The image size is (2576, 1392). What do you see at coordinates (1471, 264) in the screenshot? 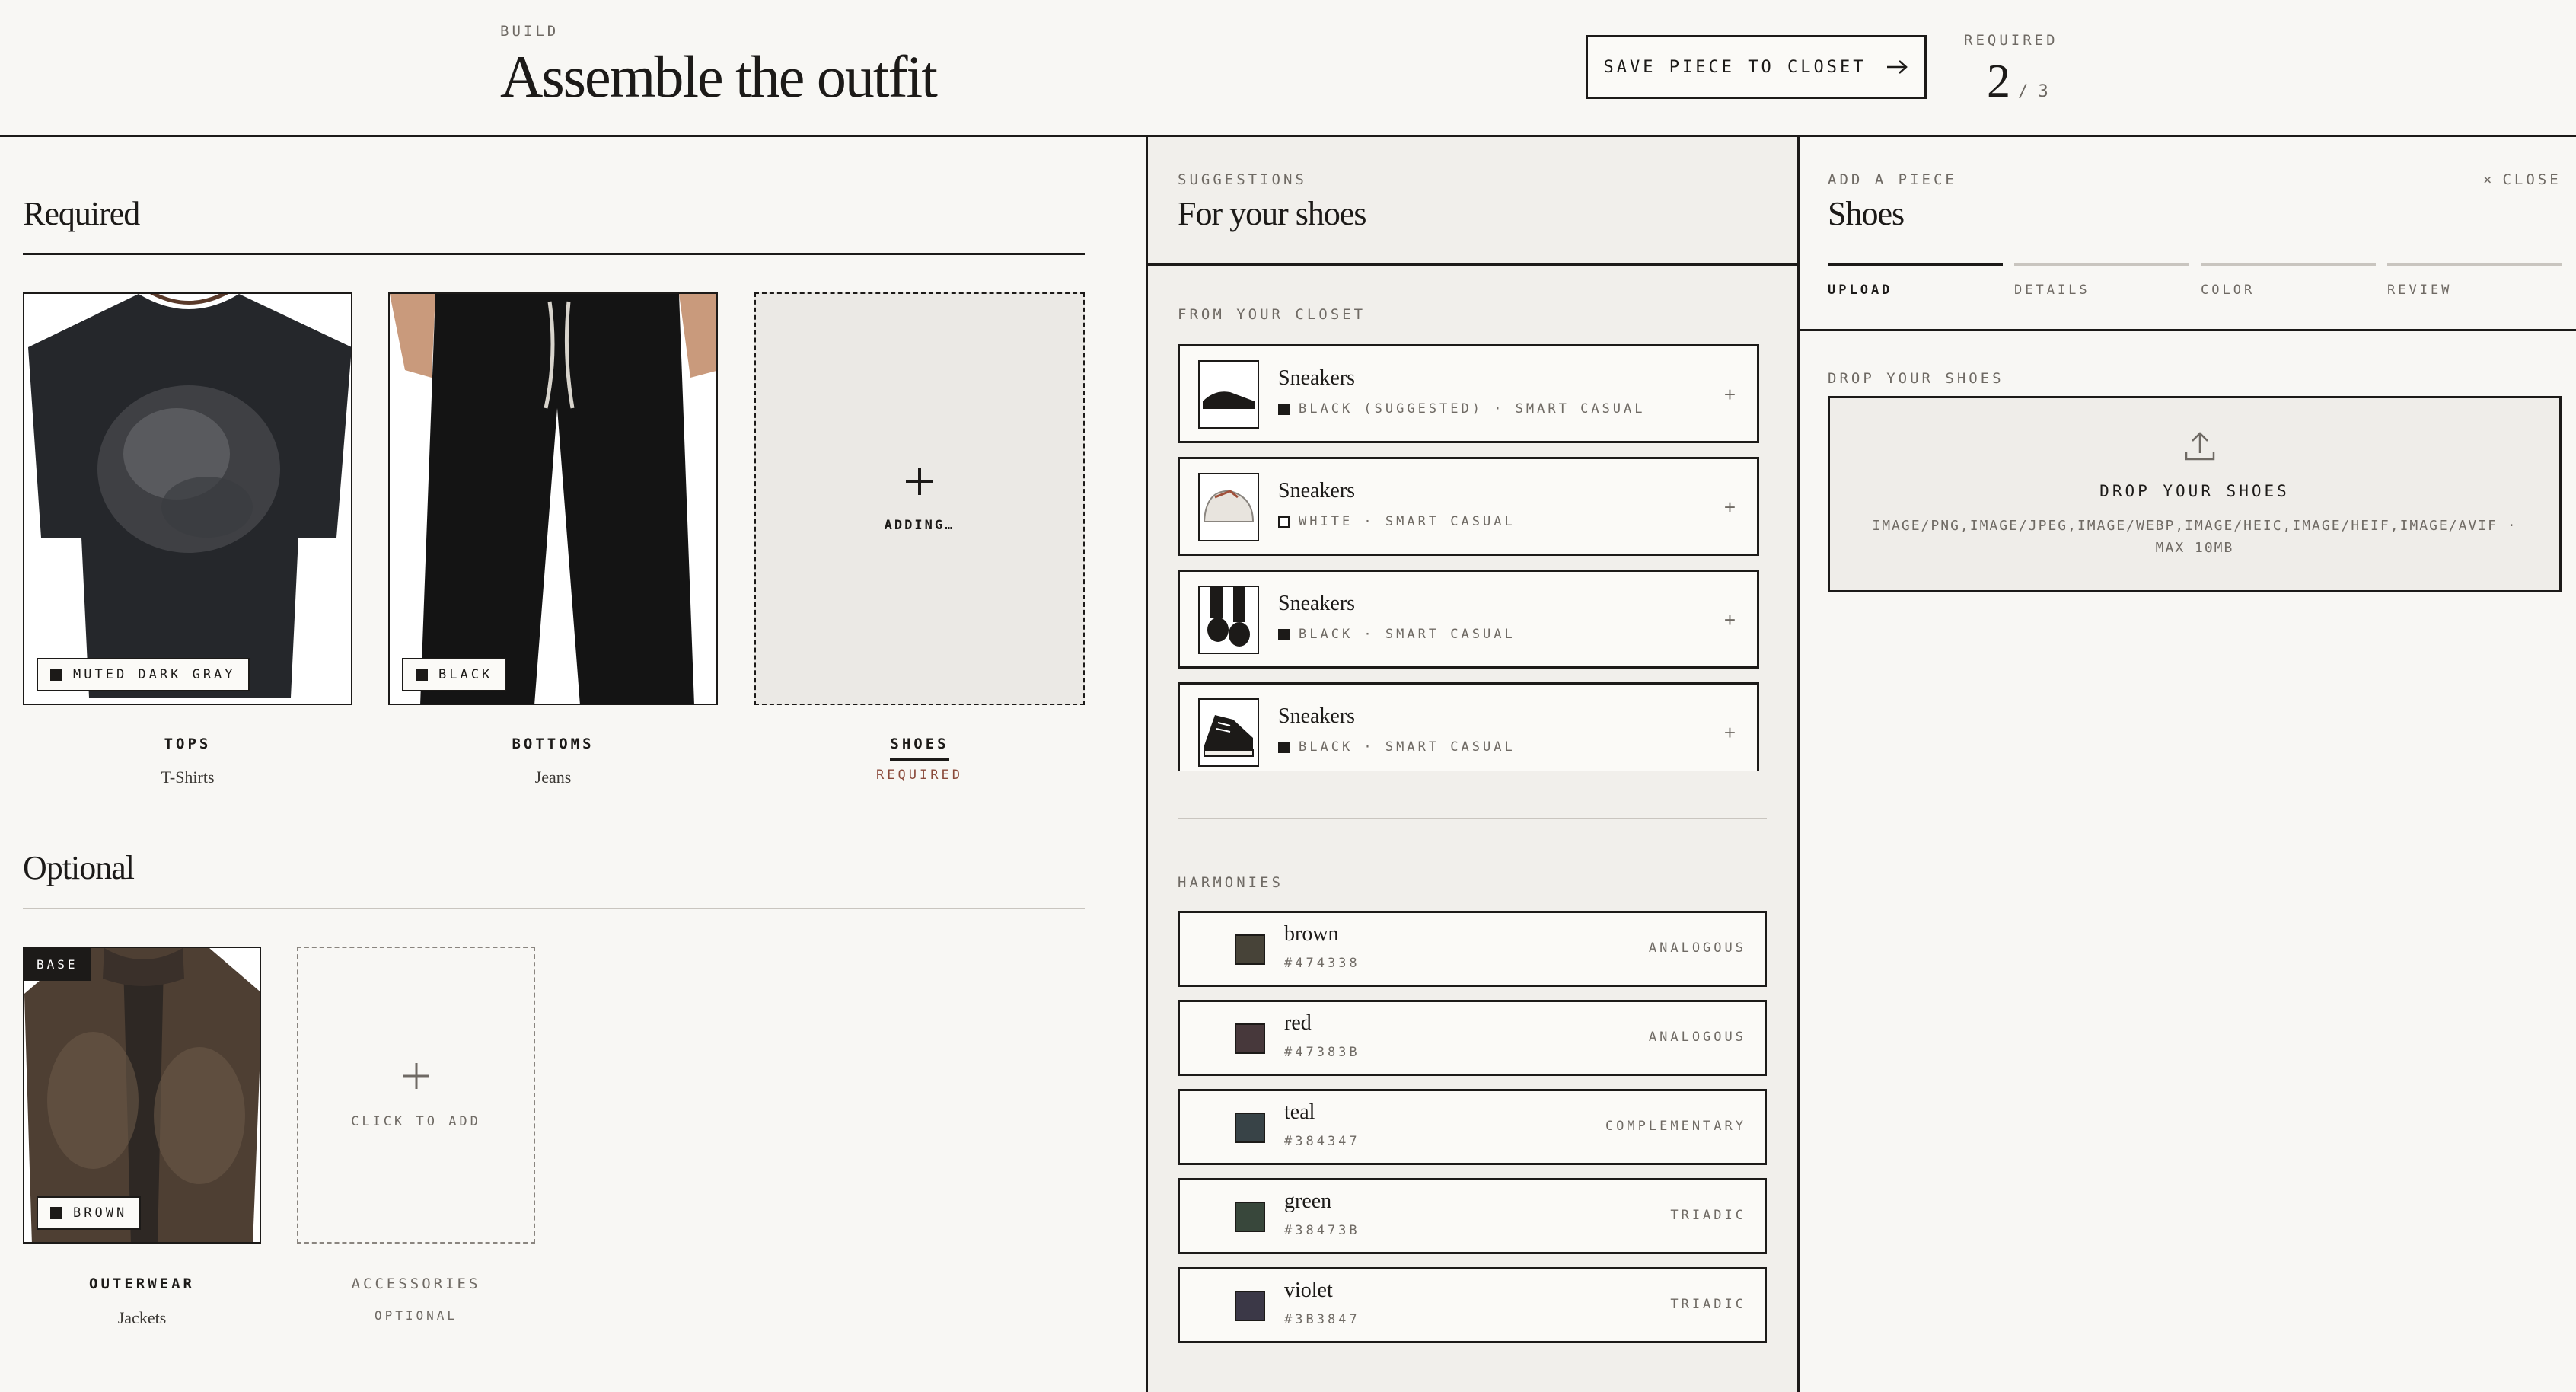
I see `suggestions-header-divider` at bounding box center [1471, 264].